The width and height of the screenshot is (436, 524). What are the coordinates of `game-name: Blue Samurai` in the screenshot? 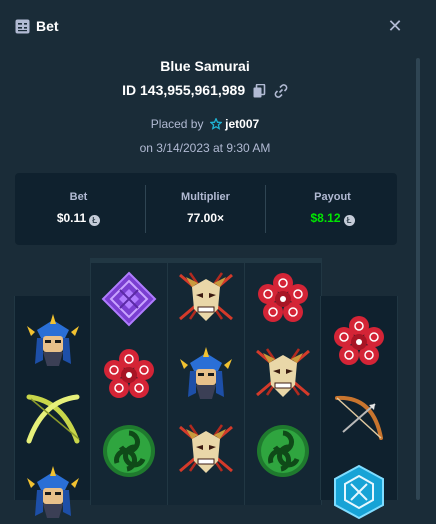 It's located at (205, 66).